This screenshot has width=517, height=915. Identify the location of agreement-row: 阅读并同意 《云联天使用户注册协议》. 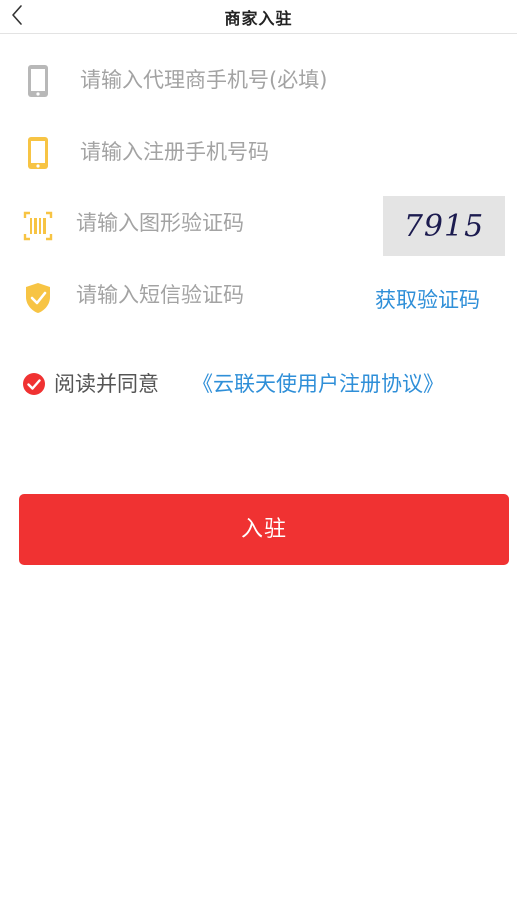
(262, 382).